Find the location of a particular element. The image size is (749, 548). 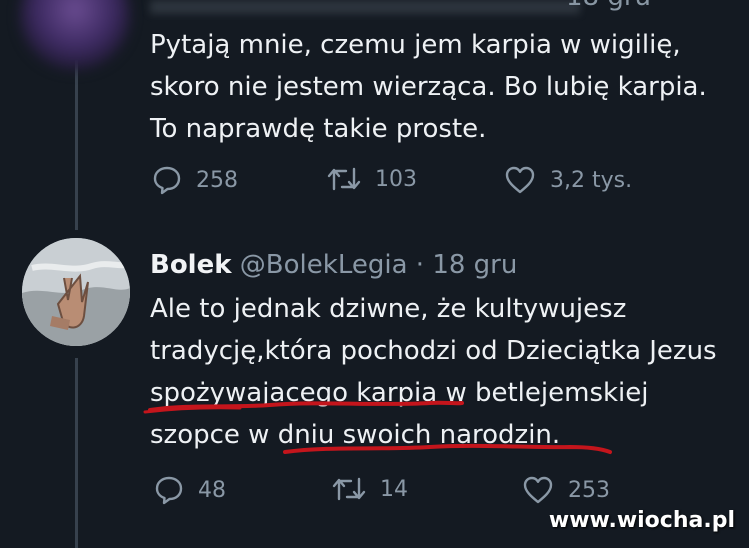

tweet-1-date: 18 gru is located at coordinates (608, 6).